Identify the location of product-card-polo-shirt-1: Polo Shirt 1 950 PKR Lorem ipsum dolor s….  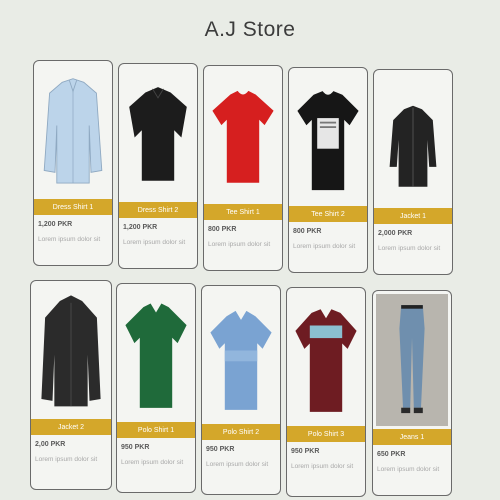
(156, 388).